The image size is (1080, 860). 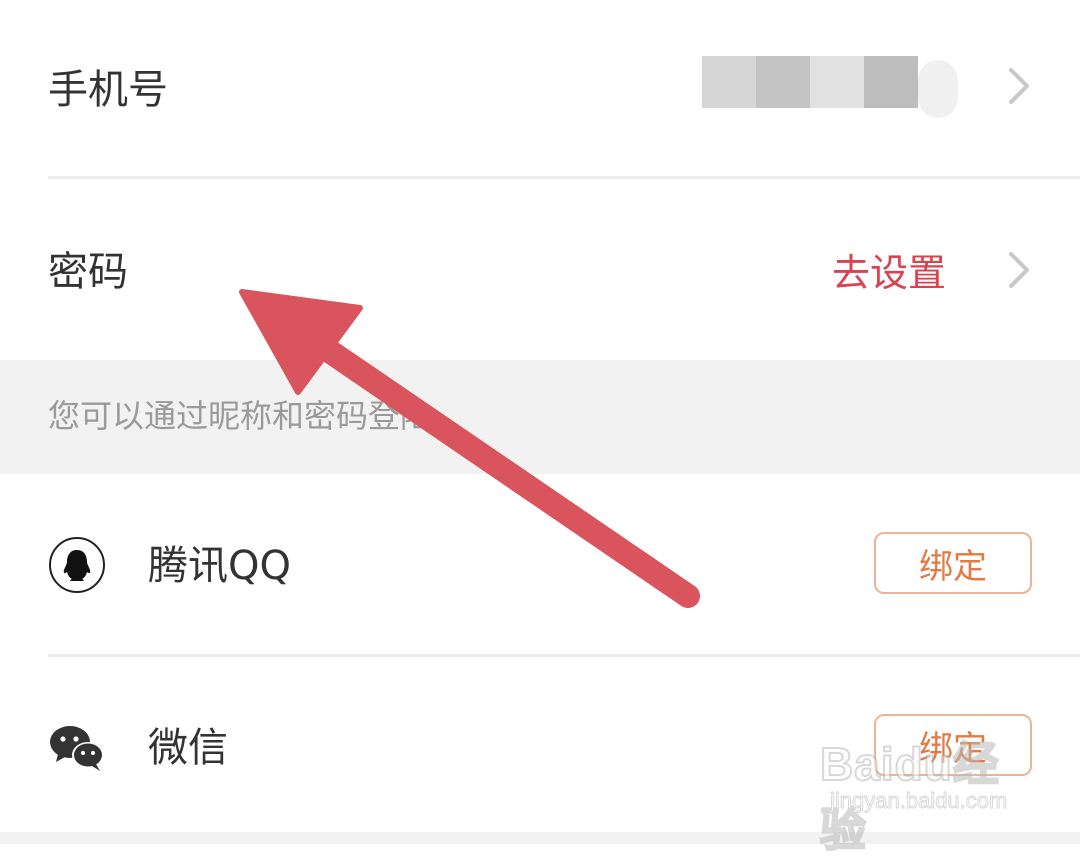 I want to click on qq-penguin-icon, so click(x=77, y=565).